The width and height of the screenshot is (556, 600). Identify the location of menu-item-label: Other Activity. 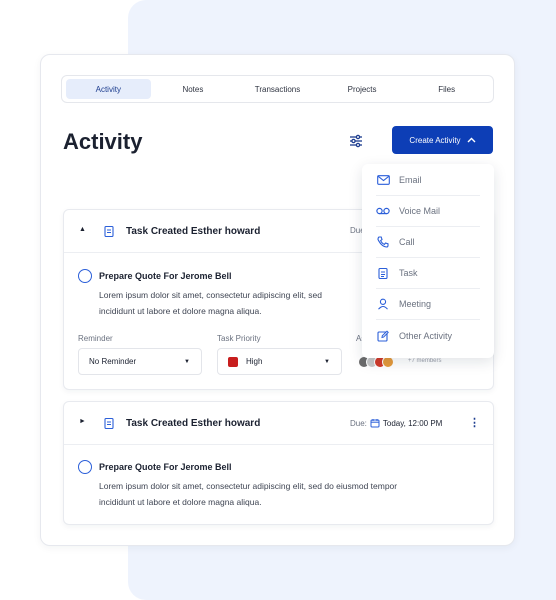
(426, 335).